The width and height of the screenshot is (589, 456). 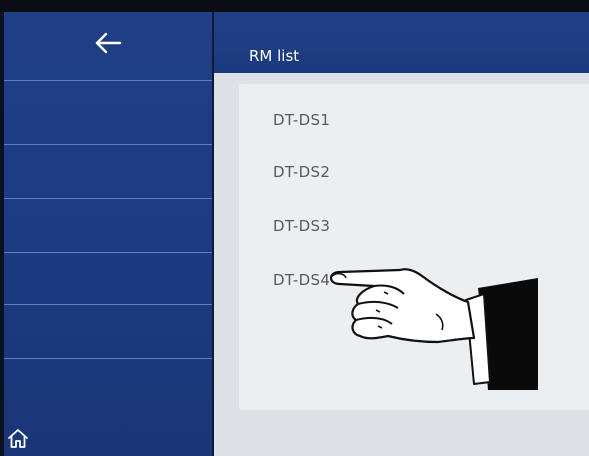 What do you see at coordinates (414, 172) in the screenshot?
I see `list-item-dt-ds2: DT-DS2` at bounding box center [414, 172].